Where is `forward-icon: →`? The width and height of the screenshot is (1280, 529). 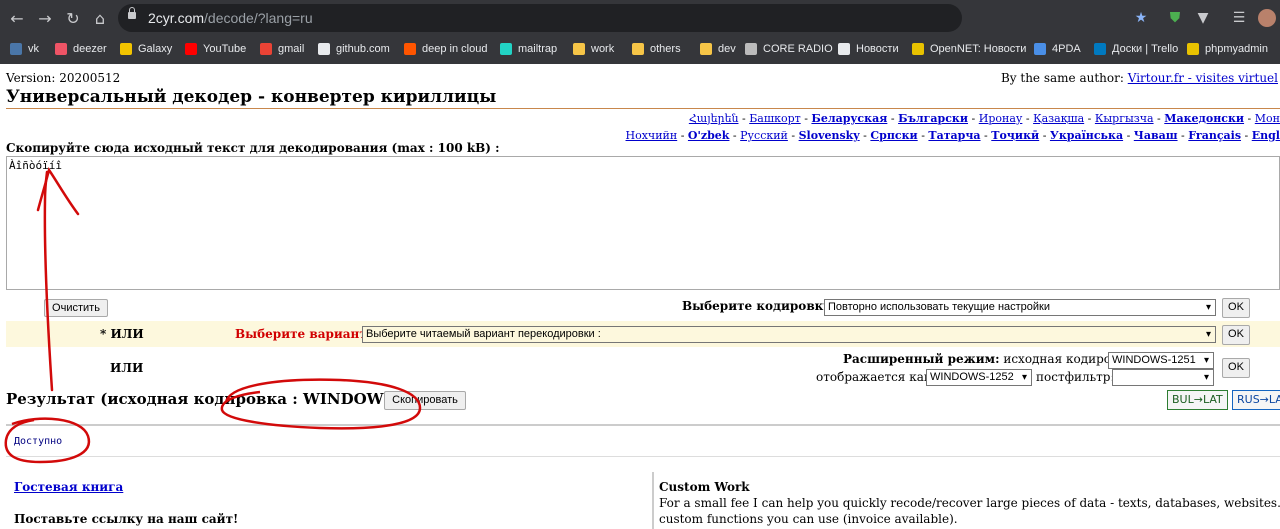 forward-icon: → is located at coordinates (45, 19).